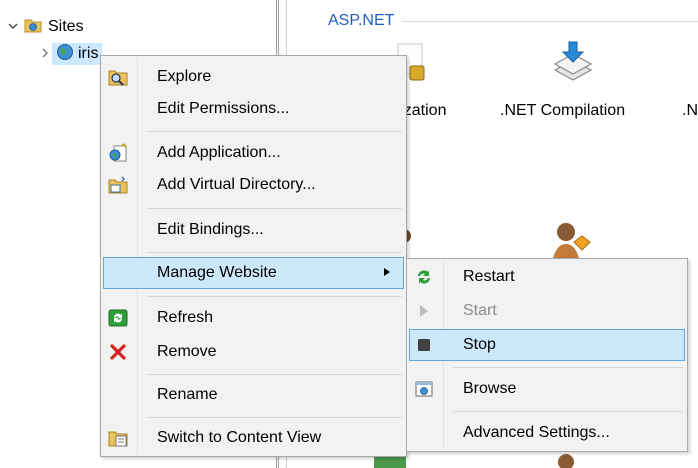  I want to click on group-header: ASP.NET, so click(513, 21).